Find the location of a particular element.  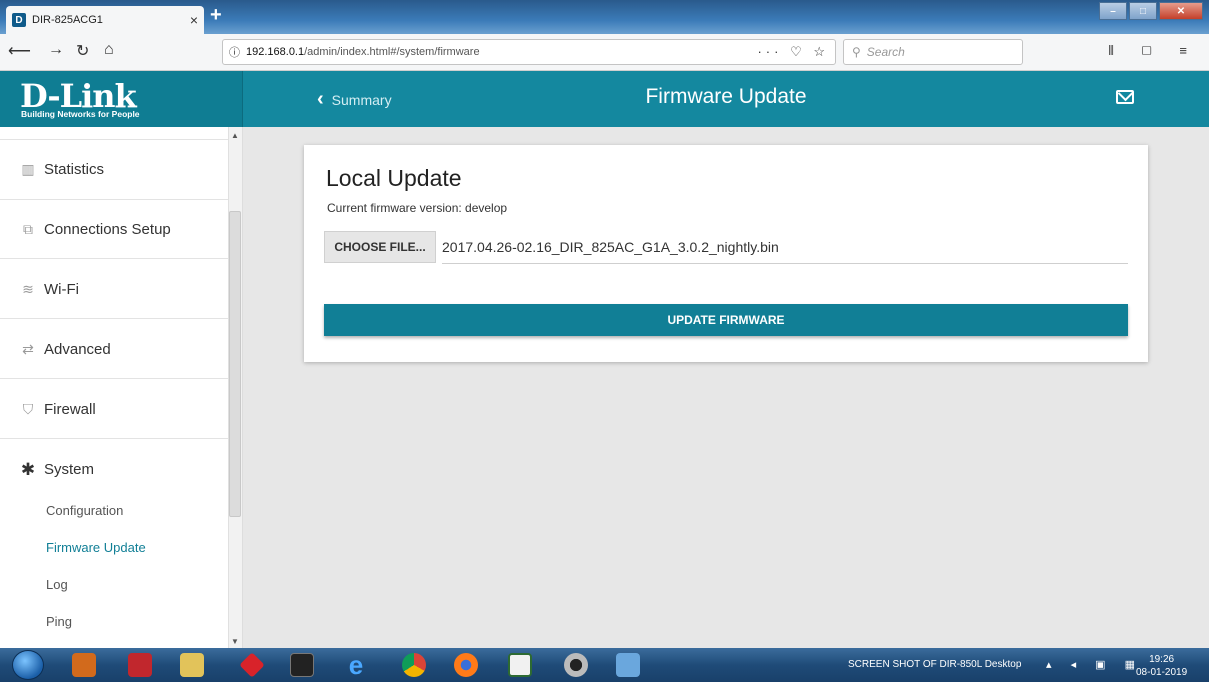

library-menu-icon: ⫴ ▢ ≡ is located at coordinates (1153, 51).